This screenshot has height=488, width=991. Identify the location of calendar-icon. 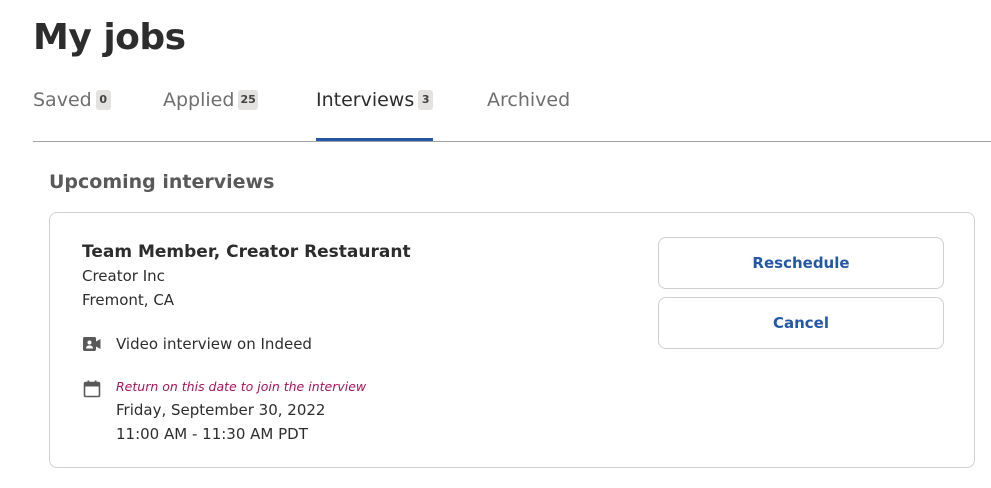
(92, 389).